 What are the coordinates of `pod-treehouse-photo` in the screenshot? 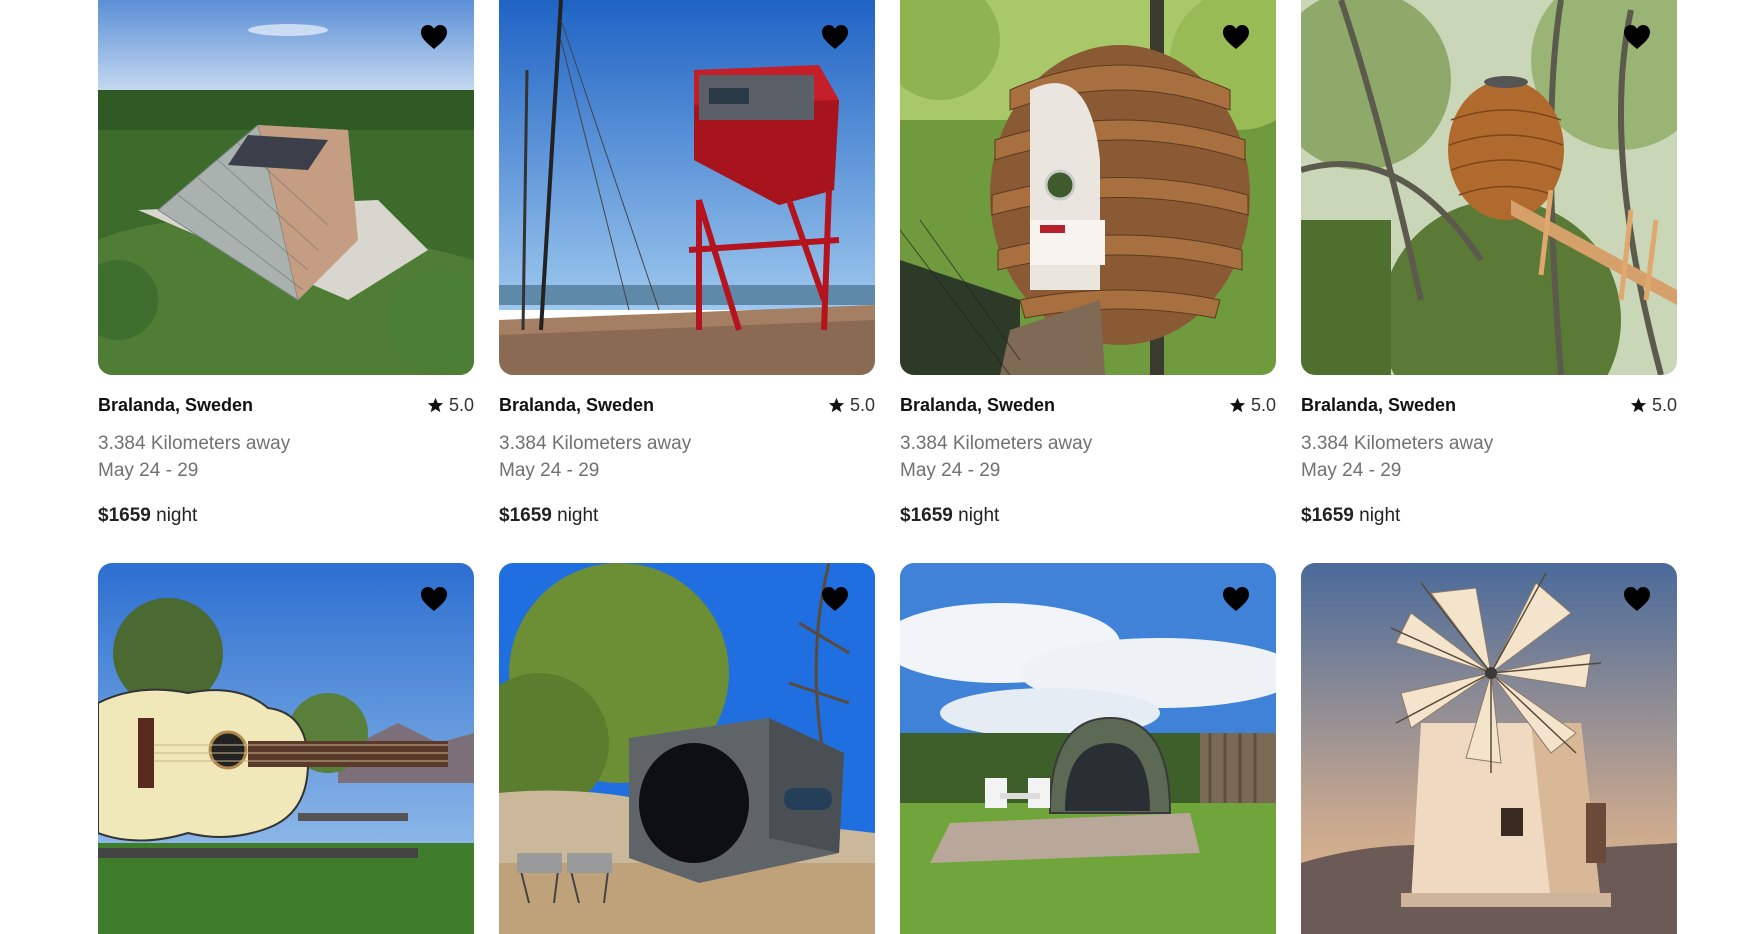 It's located at (1088, 187).